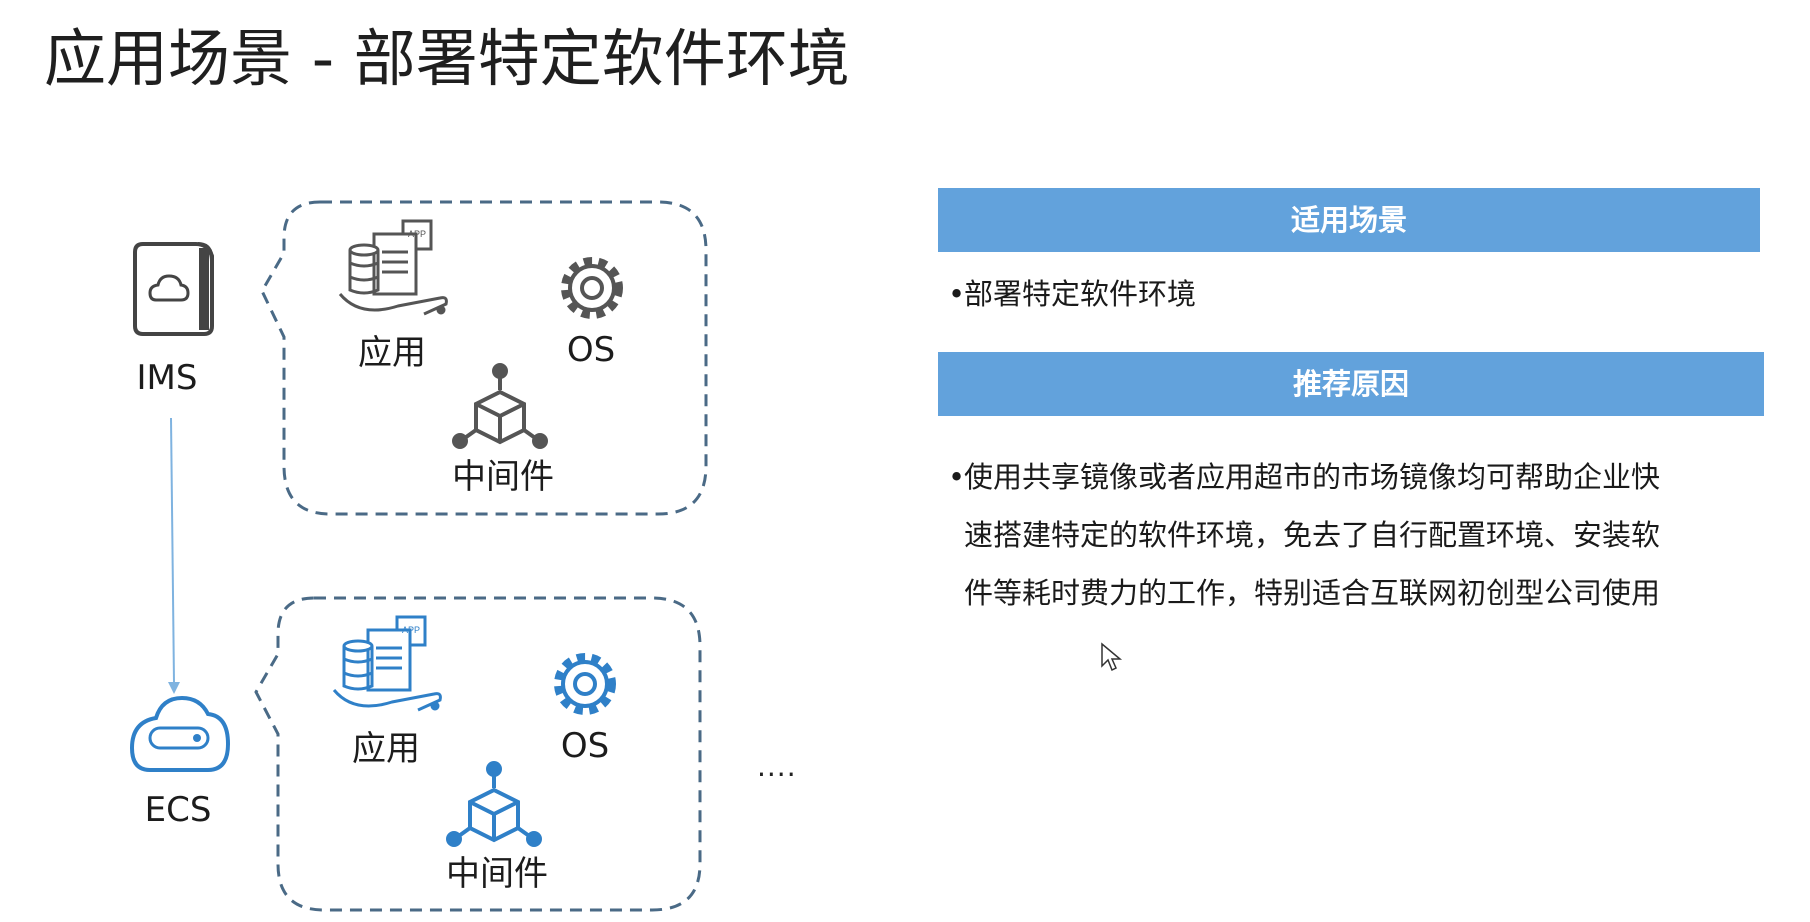 The height and width of the screenshot is (922, 1810). I want to click on bottom-middleware-label: 中间件, so click(497, 874).